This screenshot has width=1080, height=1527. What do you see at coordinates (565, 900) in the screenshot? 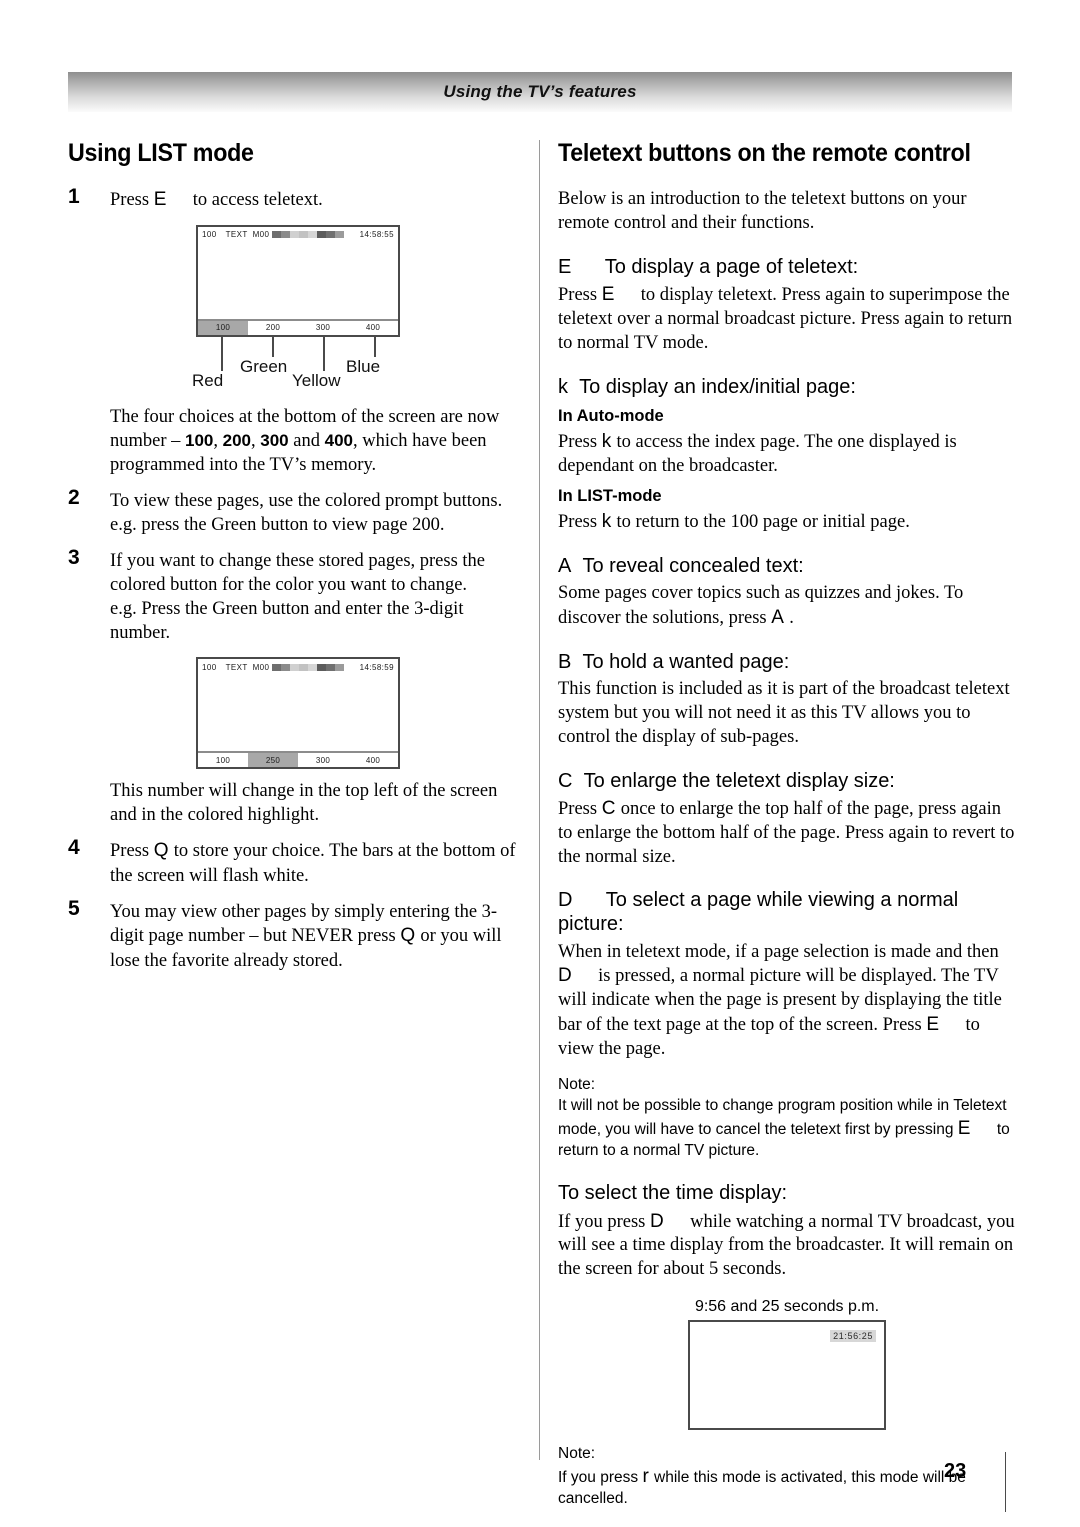
I see `remote-key-d-icon-head: D` at bounding box center [565, 900].